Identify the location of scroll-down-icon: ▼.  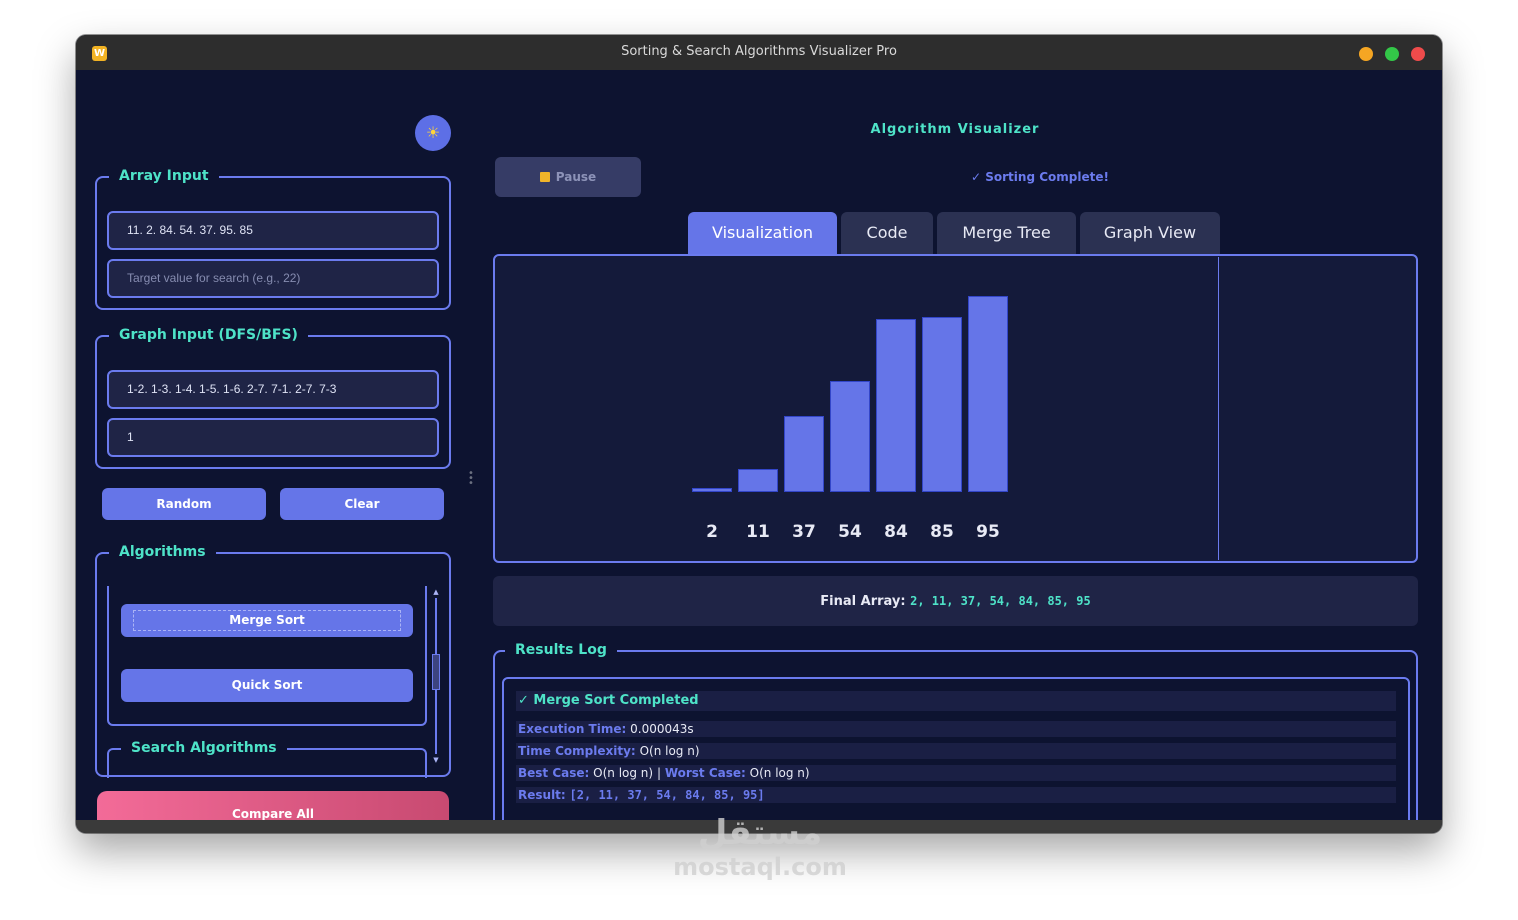
(436, 760).